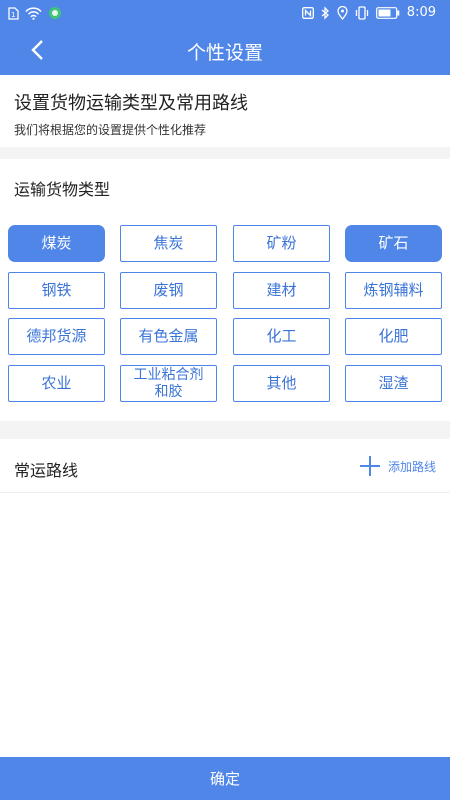 The image size is (450, 800). I want to click on cargo-tag: 化肥, so click(393, 336).